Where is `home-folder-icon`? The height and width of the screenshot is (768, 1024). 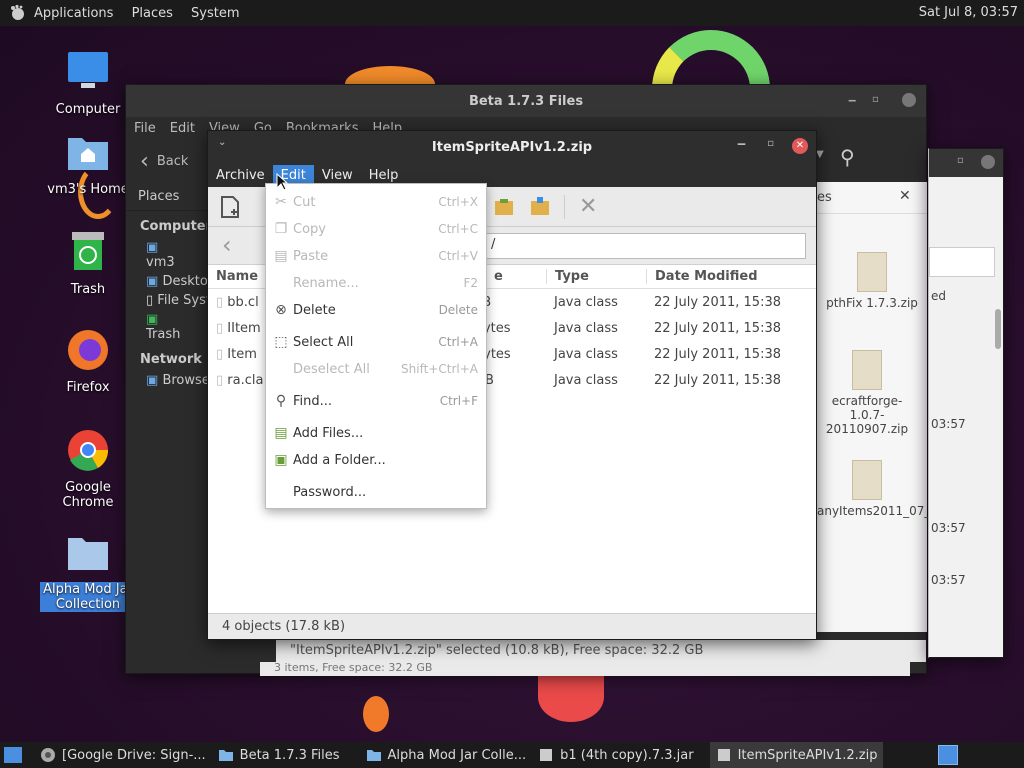 home-folder-icon is located at coordinates (88, 154).